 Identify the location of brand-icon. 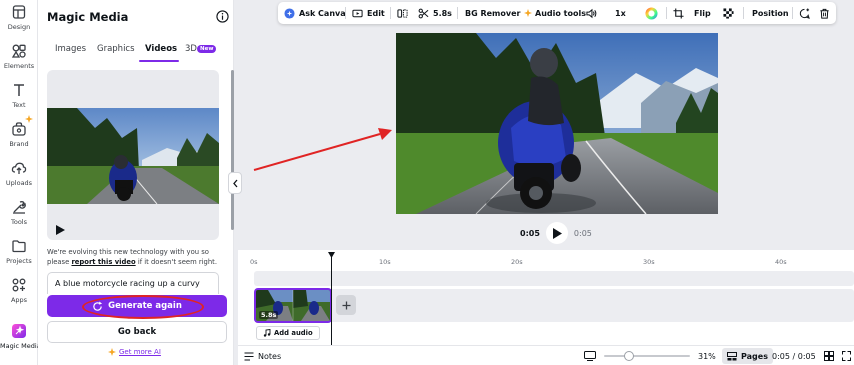
(19, 129).